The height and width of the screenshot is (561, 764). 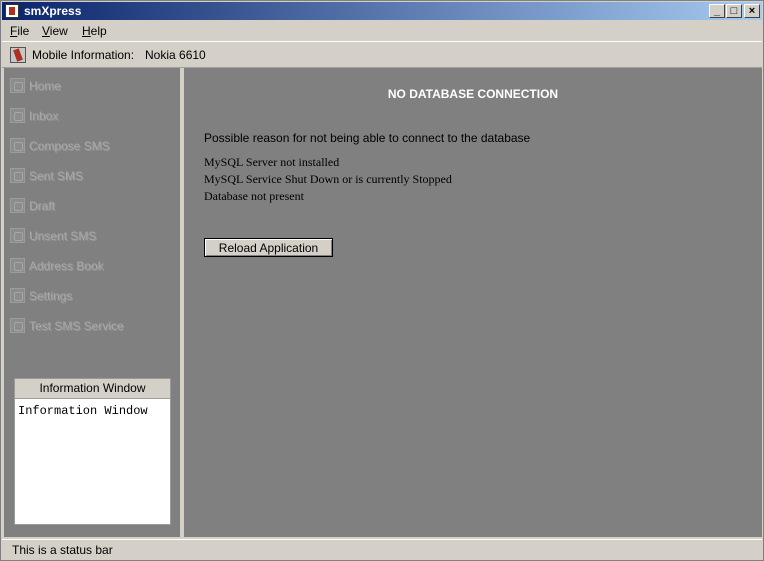 I want to click on sidebar-item-label: Compose SMS, so click(x=69, y=146).